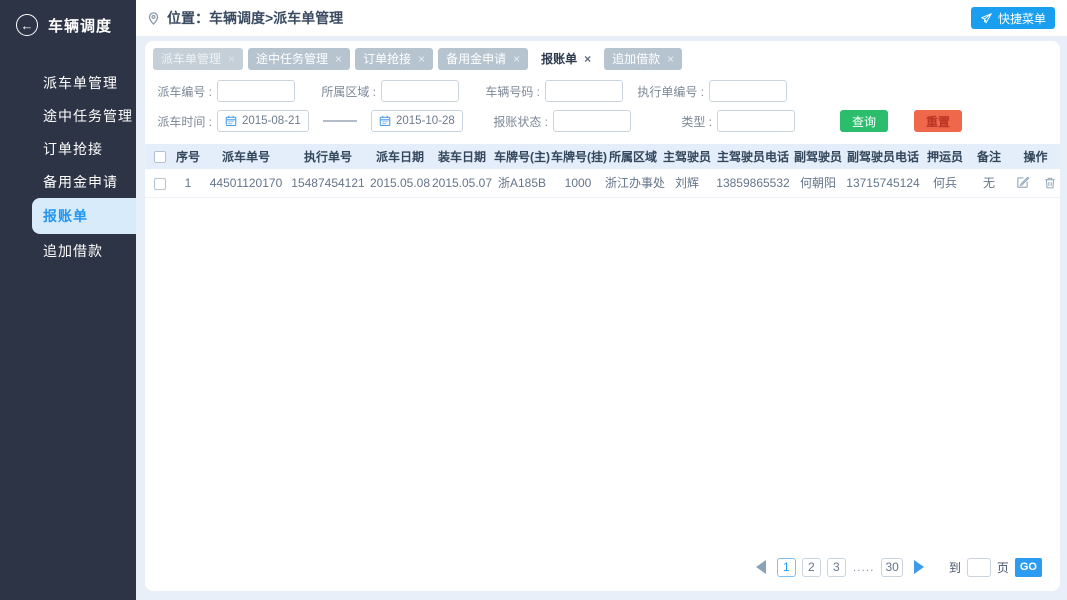 This screenshot has width=1067, height=600. What do you see at coordinates (892, 567) in the screenshot?
I see `page-button-last: 30` at bounding box center [892, 567].